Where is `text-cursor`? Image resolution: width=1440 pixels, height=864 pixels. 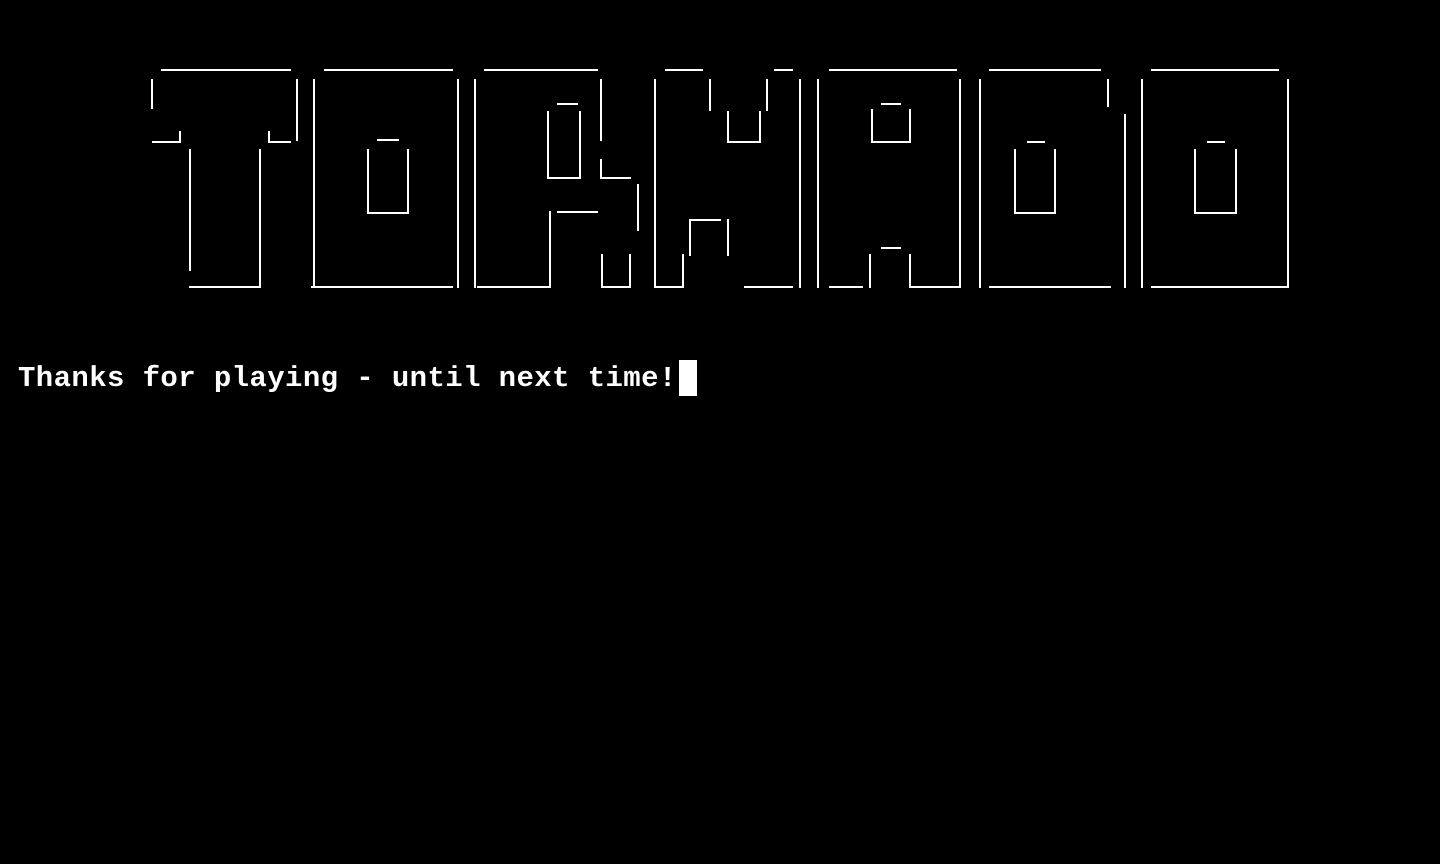 text-cursor is located at coordinates (687, 378).